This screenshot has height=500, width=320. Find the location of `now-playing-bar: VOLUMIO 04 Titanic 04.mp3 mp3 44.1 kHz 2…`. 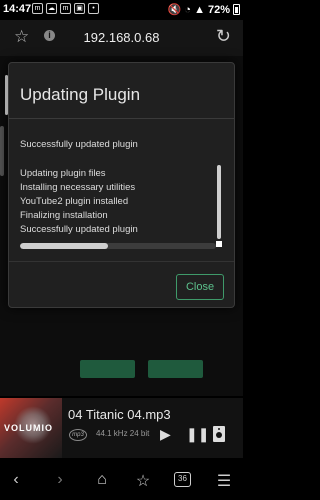

now-playing-bar: VOLUMIO 04 Titanic 04.mp3 mp3 44.1 kHz 2… is located at coordinates (121, 428).